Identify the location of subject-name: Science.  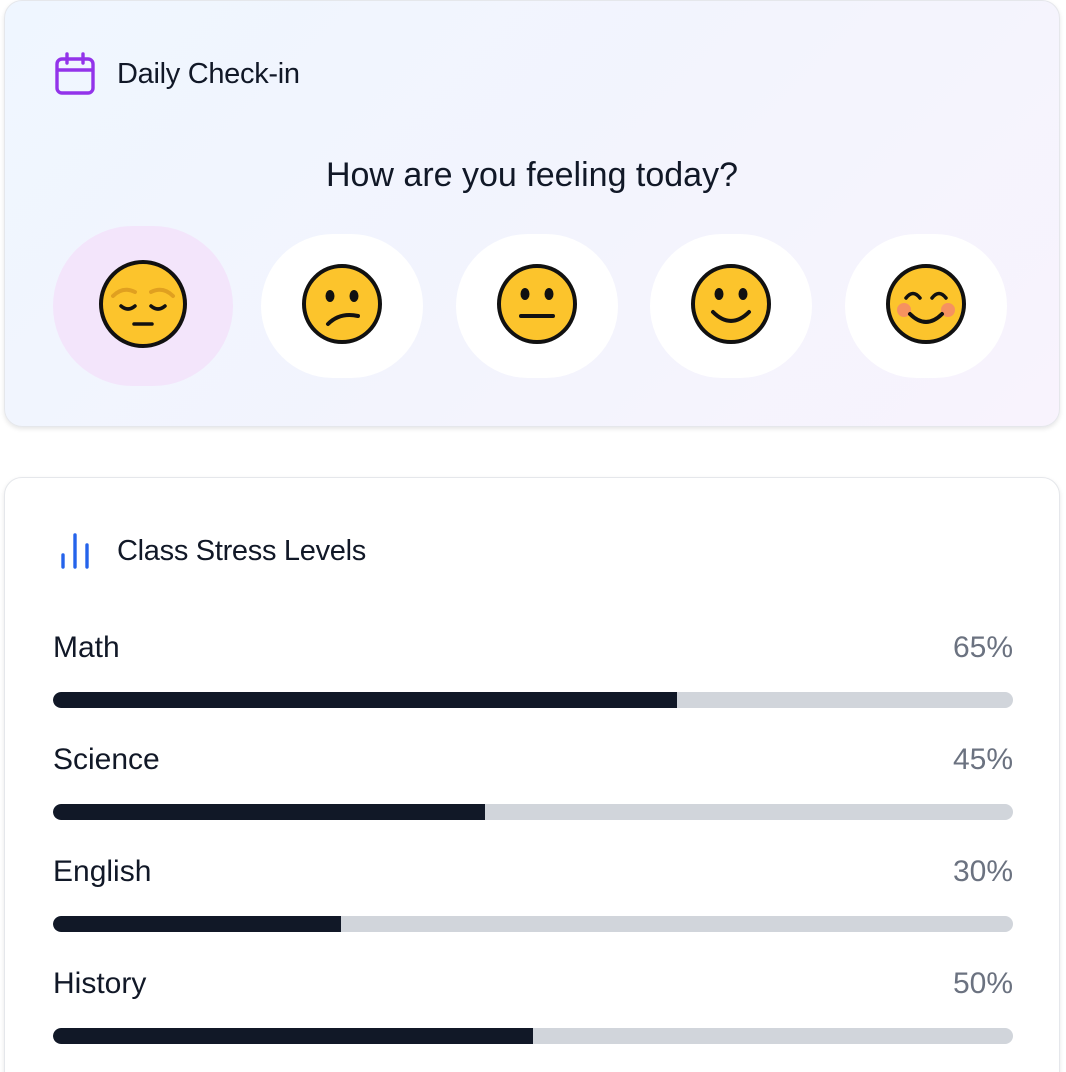
(106, 759).